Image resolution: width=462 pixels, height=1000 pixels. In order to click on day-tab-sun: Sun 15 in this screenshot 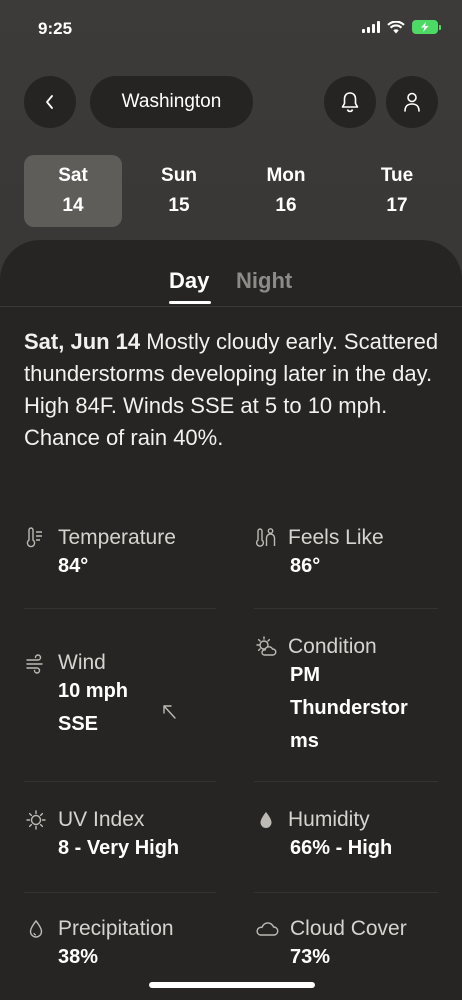, I will do `click(179, 191)`.